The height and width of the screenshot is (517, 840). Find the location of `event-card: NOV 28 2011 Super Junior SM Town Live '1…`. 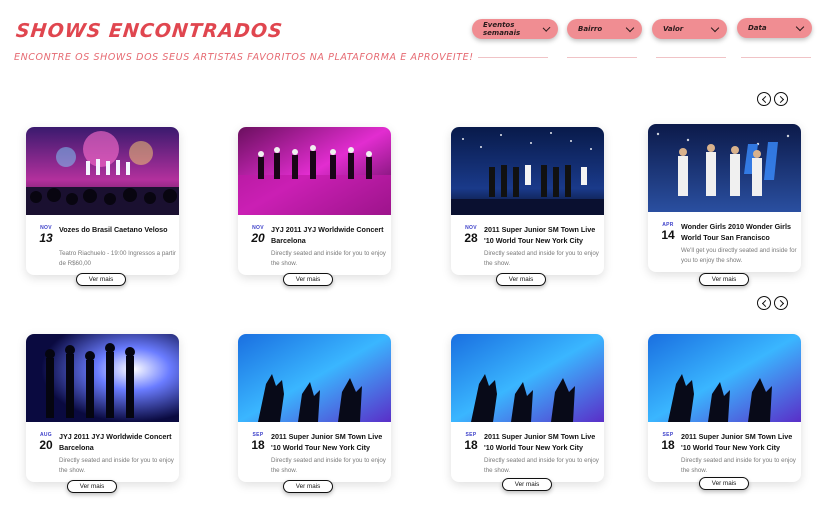

event-card: NOV 28 2011 Super Junior SM Town Live '1… is located at coordinates (527, 201).